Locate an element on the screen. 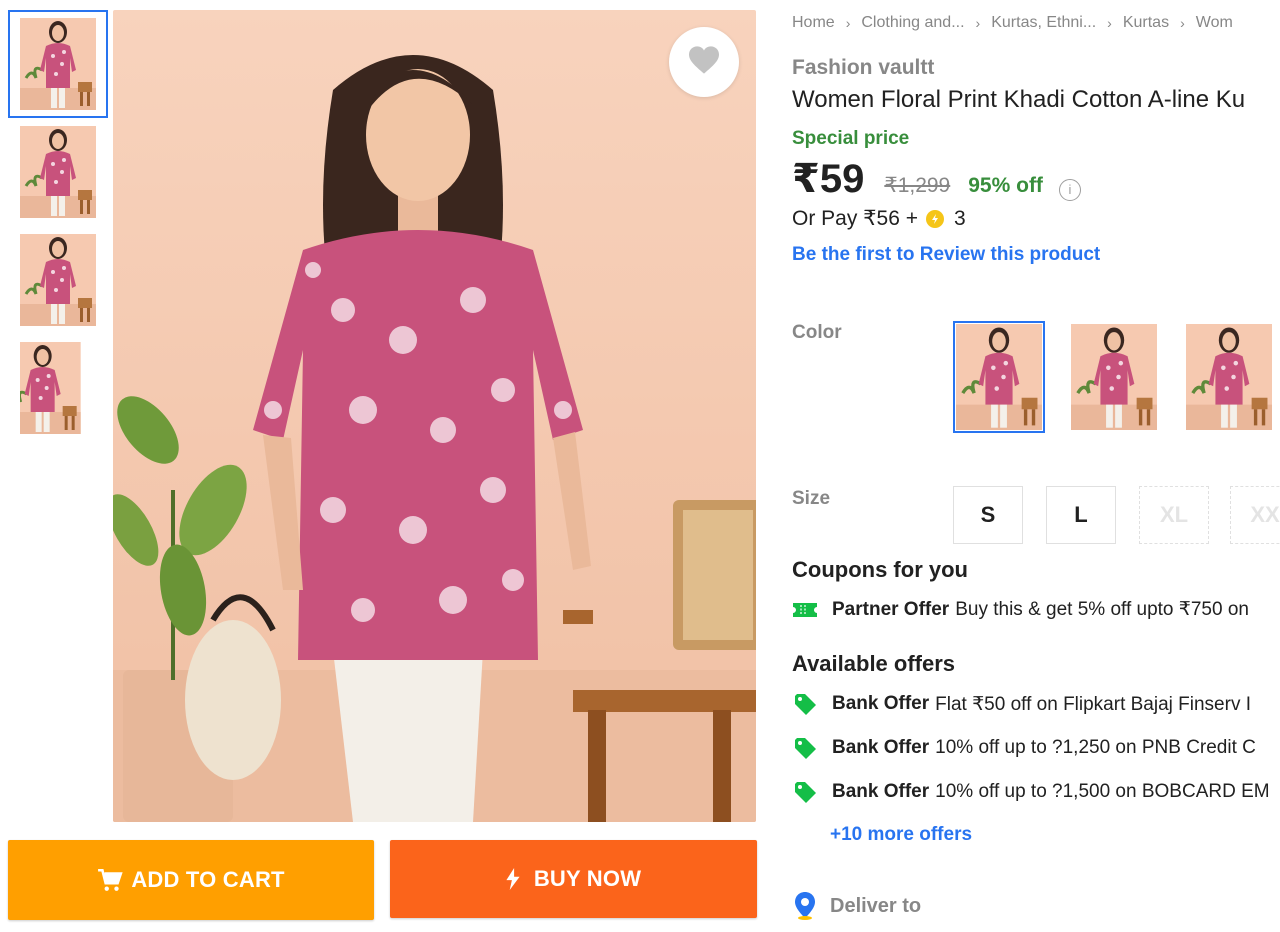  special-price-label: Special price is located at coordinates (851, 138).